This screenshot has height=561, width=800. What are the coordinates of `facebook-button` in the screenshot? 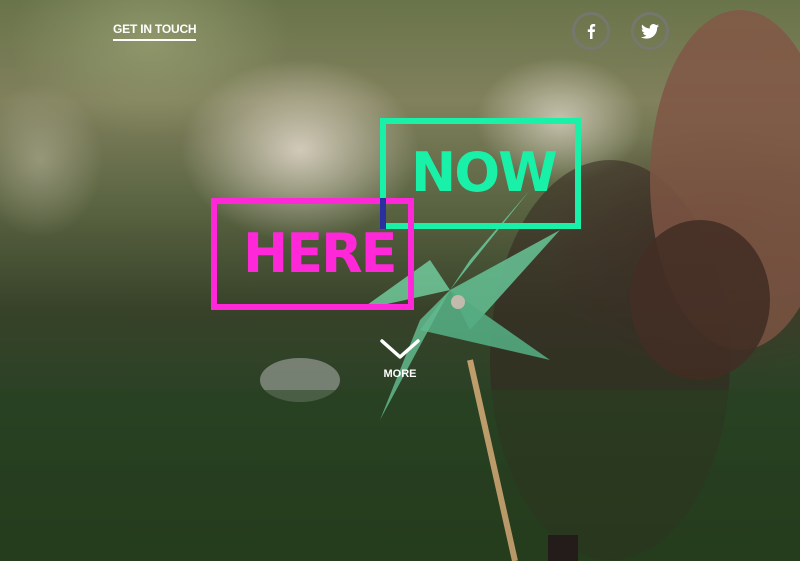 It's located at (591, 31).